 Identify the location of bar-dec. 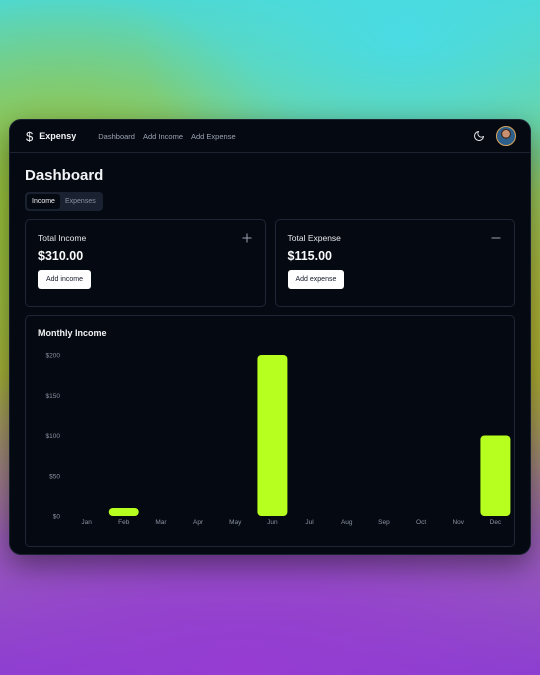
(495, 476).